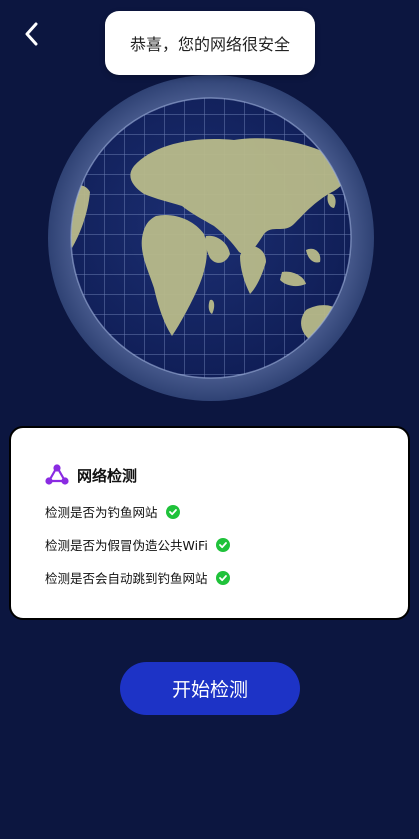  I want to click on start-detection-label: 开始检测, so click(209, 690).